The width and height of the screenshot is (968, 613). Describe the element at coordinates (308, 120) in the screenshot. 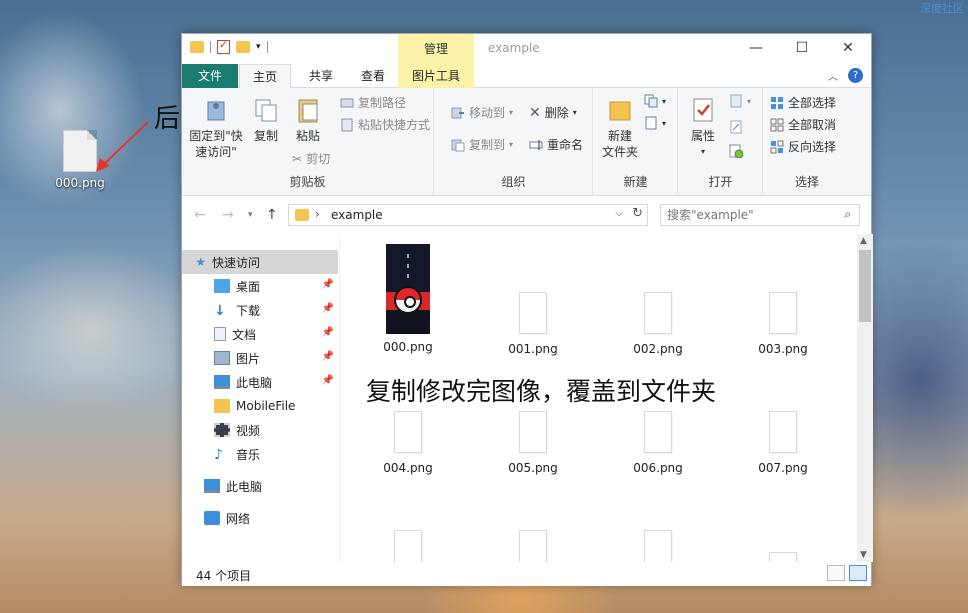

I see `paste-button: 粘贴` at that location.